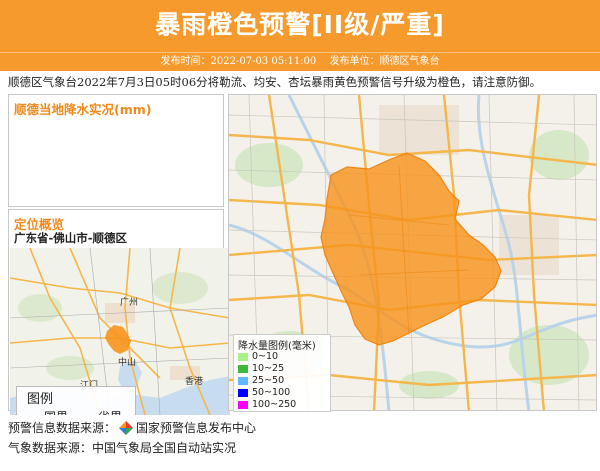 This screenshot has width=600, height=471. I want to click on legend-national-border: 国界, so click(46, 411).